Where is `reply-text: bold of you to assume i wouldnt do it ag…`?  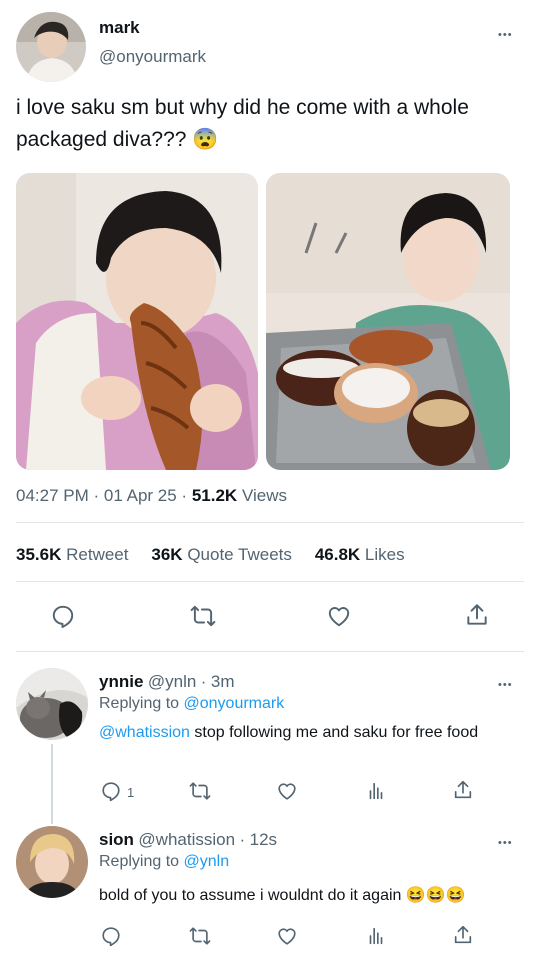
reply-text: bold of you to assume i wouldnt do it ag… is located at coordinates (282, 895).